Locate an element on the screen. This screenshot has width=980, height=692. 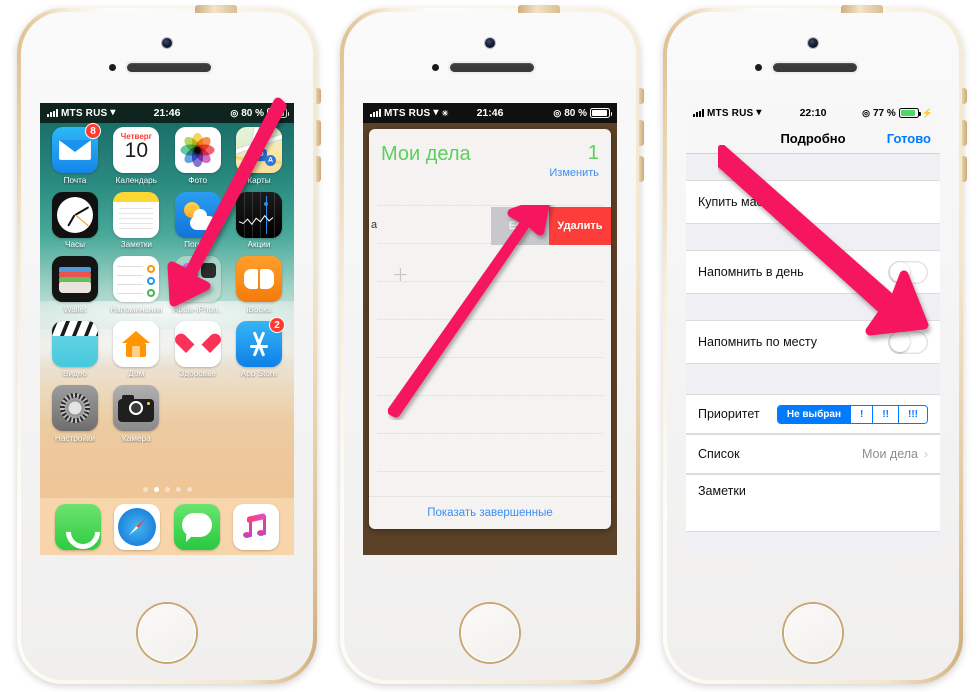
list-value: Мои дела is located at coordinates (889, 454).